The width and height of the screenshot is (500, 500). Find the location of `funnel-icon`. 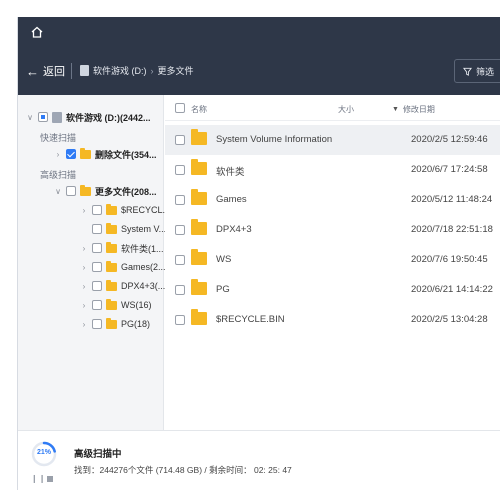

funnel-icon is located at coordinates (467, 71).